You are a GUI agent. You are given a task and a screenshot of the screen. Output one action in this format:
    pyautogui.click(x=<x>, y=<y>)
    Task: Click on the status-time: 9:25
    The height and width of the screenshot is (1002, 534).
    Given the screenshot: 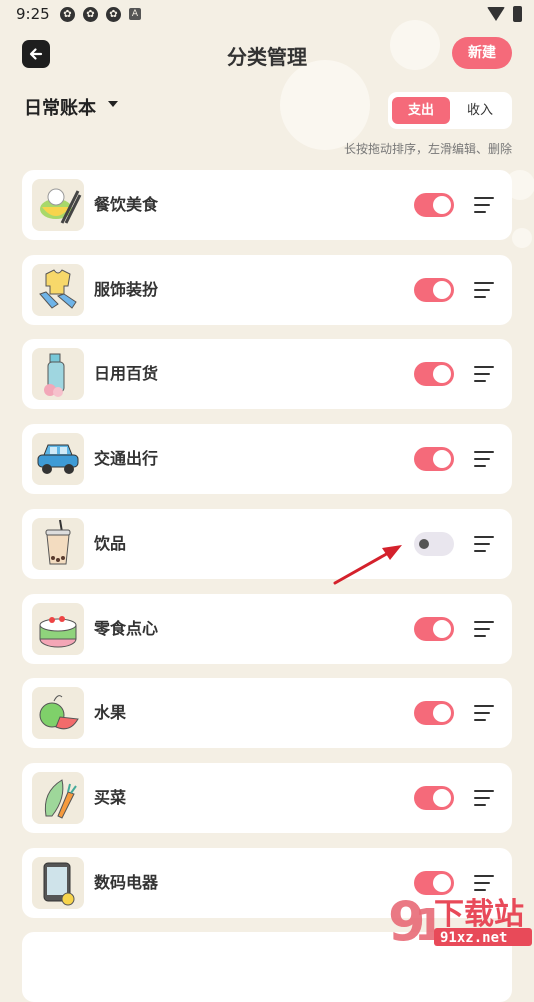 What is the action you would take?
    pyautogui.click(x=33, y=14)
    